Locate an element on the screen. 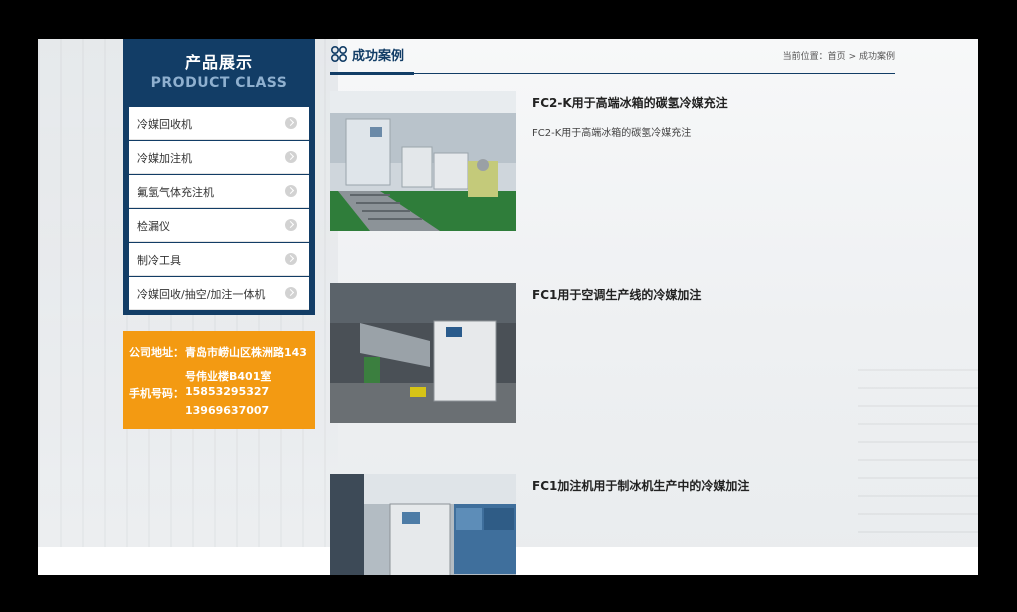 This screenshot has height=612, width=1017. sidebar-item-label: 冷媒回收/抽空/加注一体机 is located at coordinates (201, 294).